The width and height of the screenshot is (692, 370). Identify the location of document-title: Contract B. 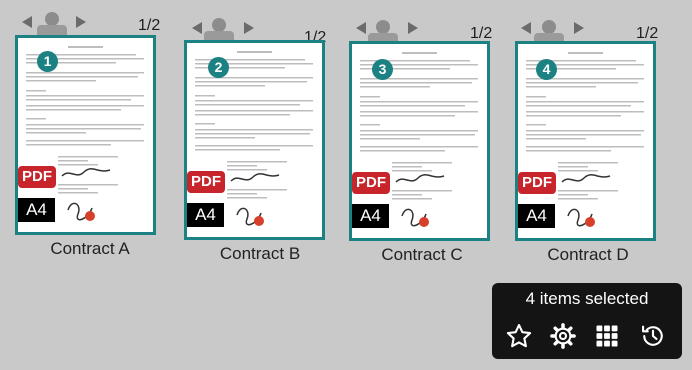
(260, 253).